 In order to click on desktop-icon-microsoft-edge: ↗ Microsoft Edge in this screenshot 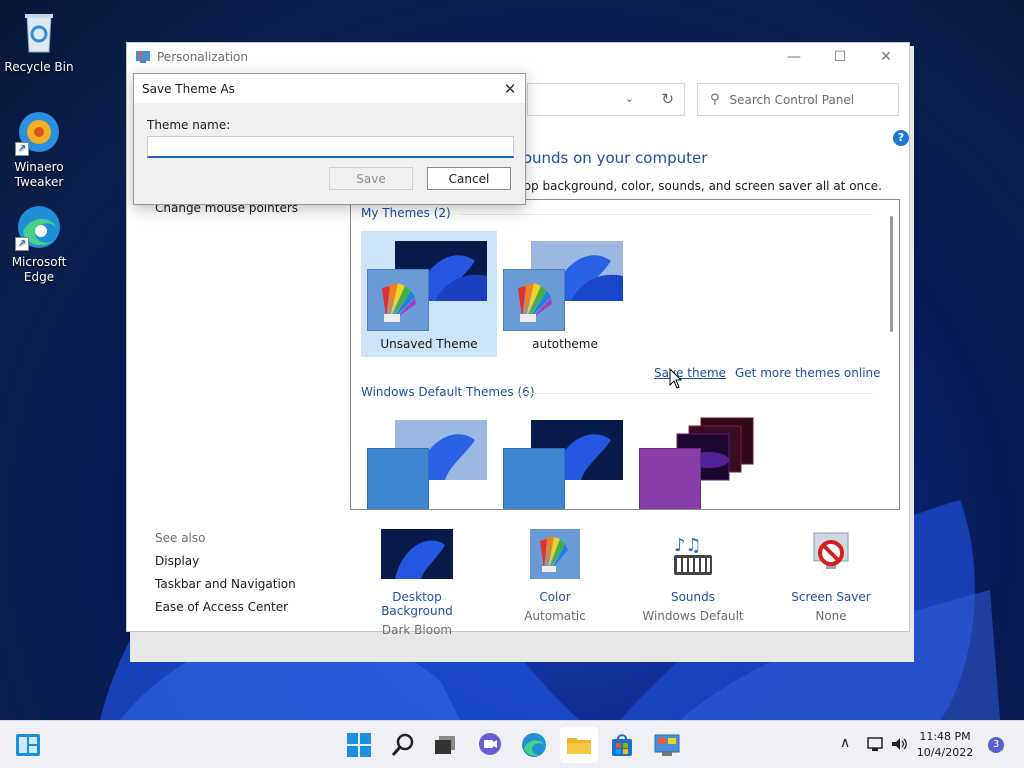, I will do `click(39, 244)`.